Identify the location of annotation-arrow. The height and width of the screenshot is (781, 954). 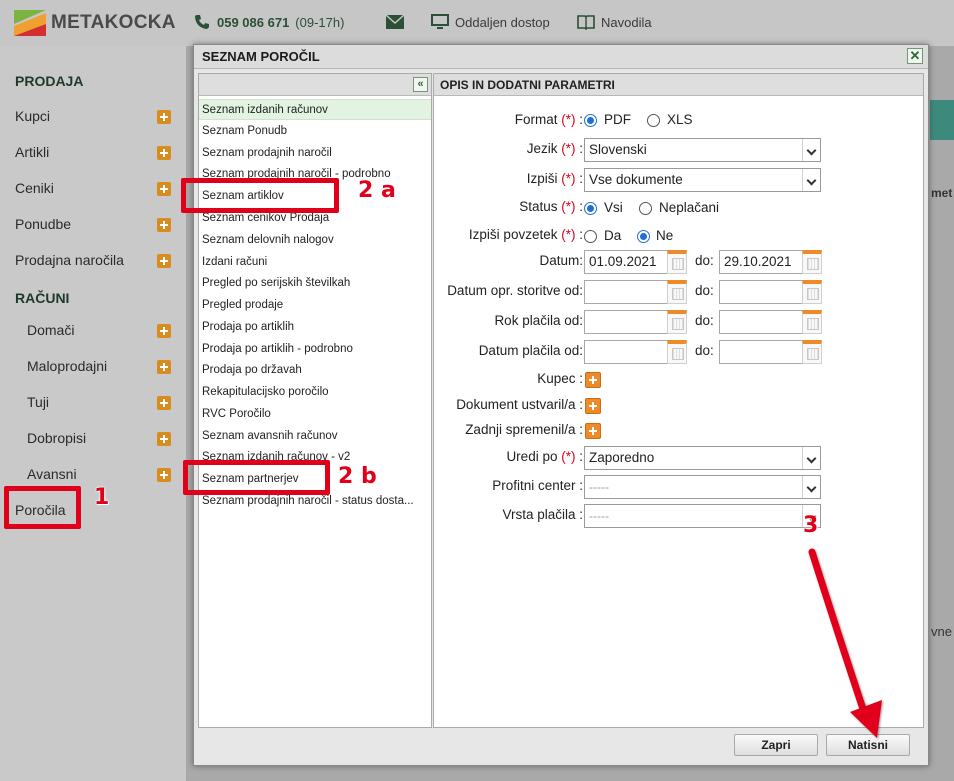
(845, 643).